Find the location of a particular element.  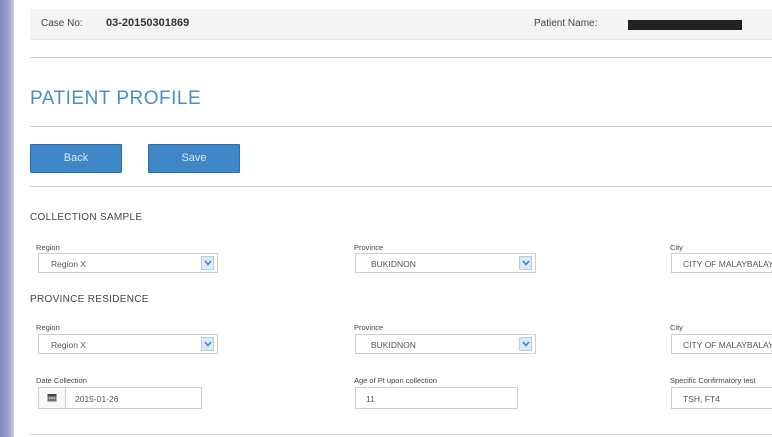

confirmatory-test-input: TSH, FT4 is located at coordinates (721, 398).